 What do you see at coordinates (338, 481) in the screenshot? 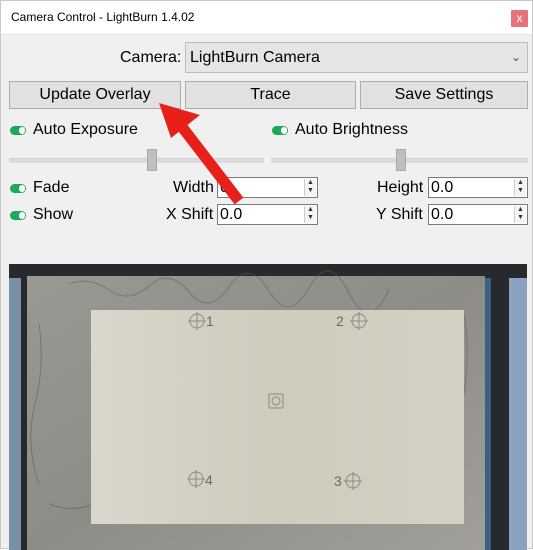
I see `corner-label-3: 3` at bounding box center [338, 481].